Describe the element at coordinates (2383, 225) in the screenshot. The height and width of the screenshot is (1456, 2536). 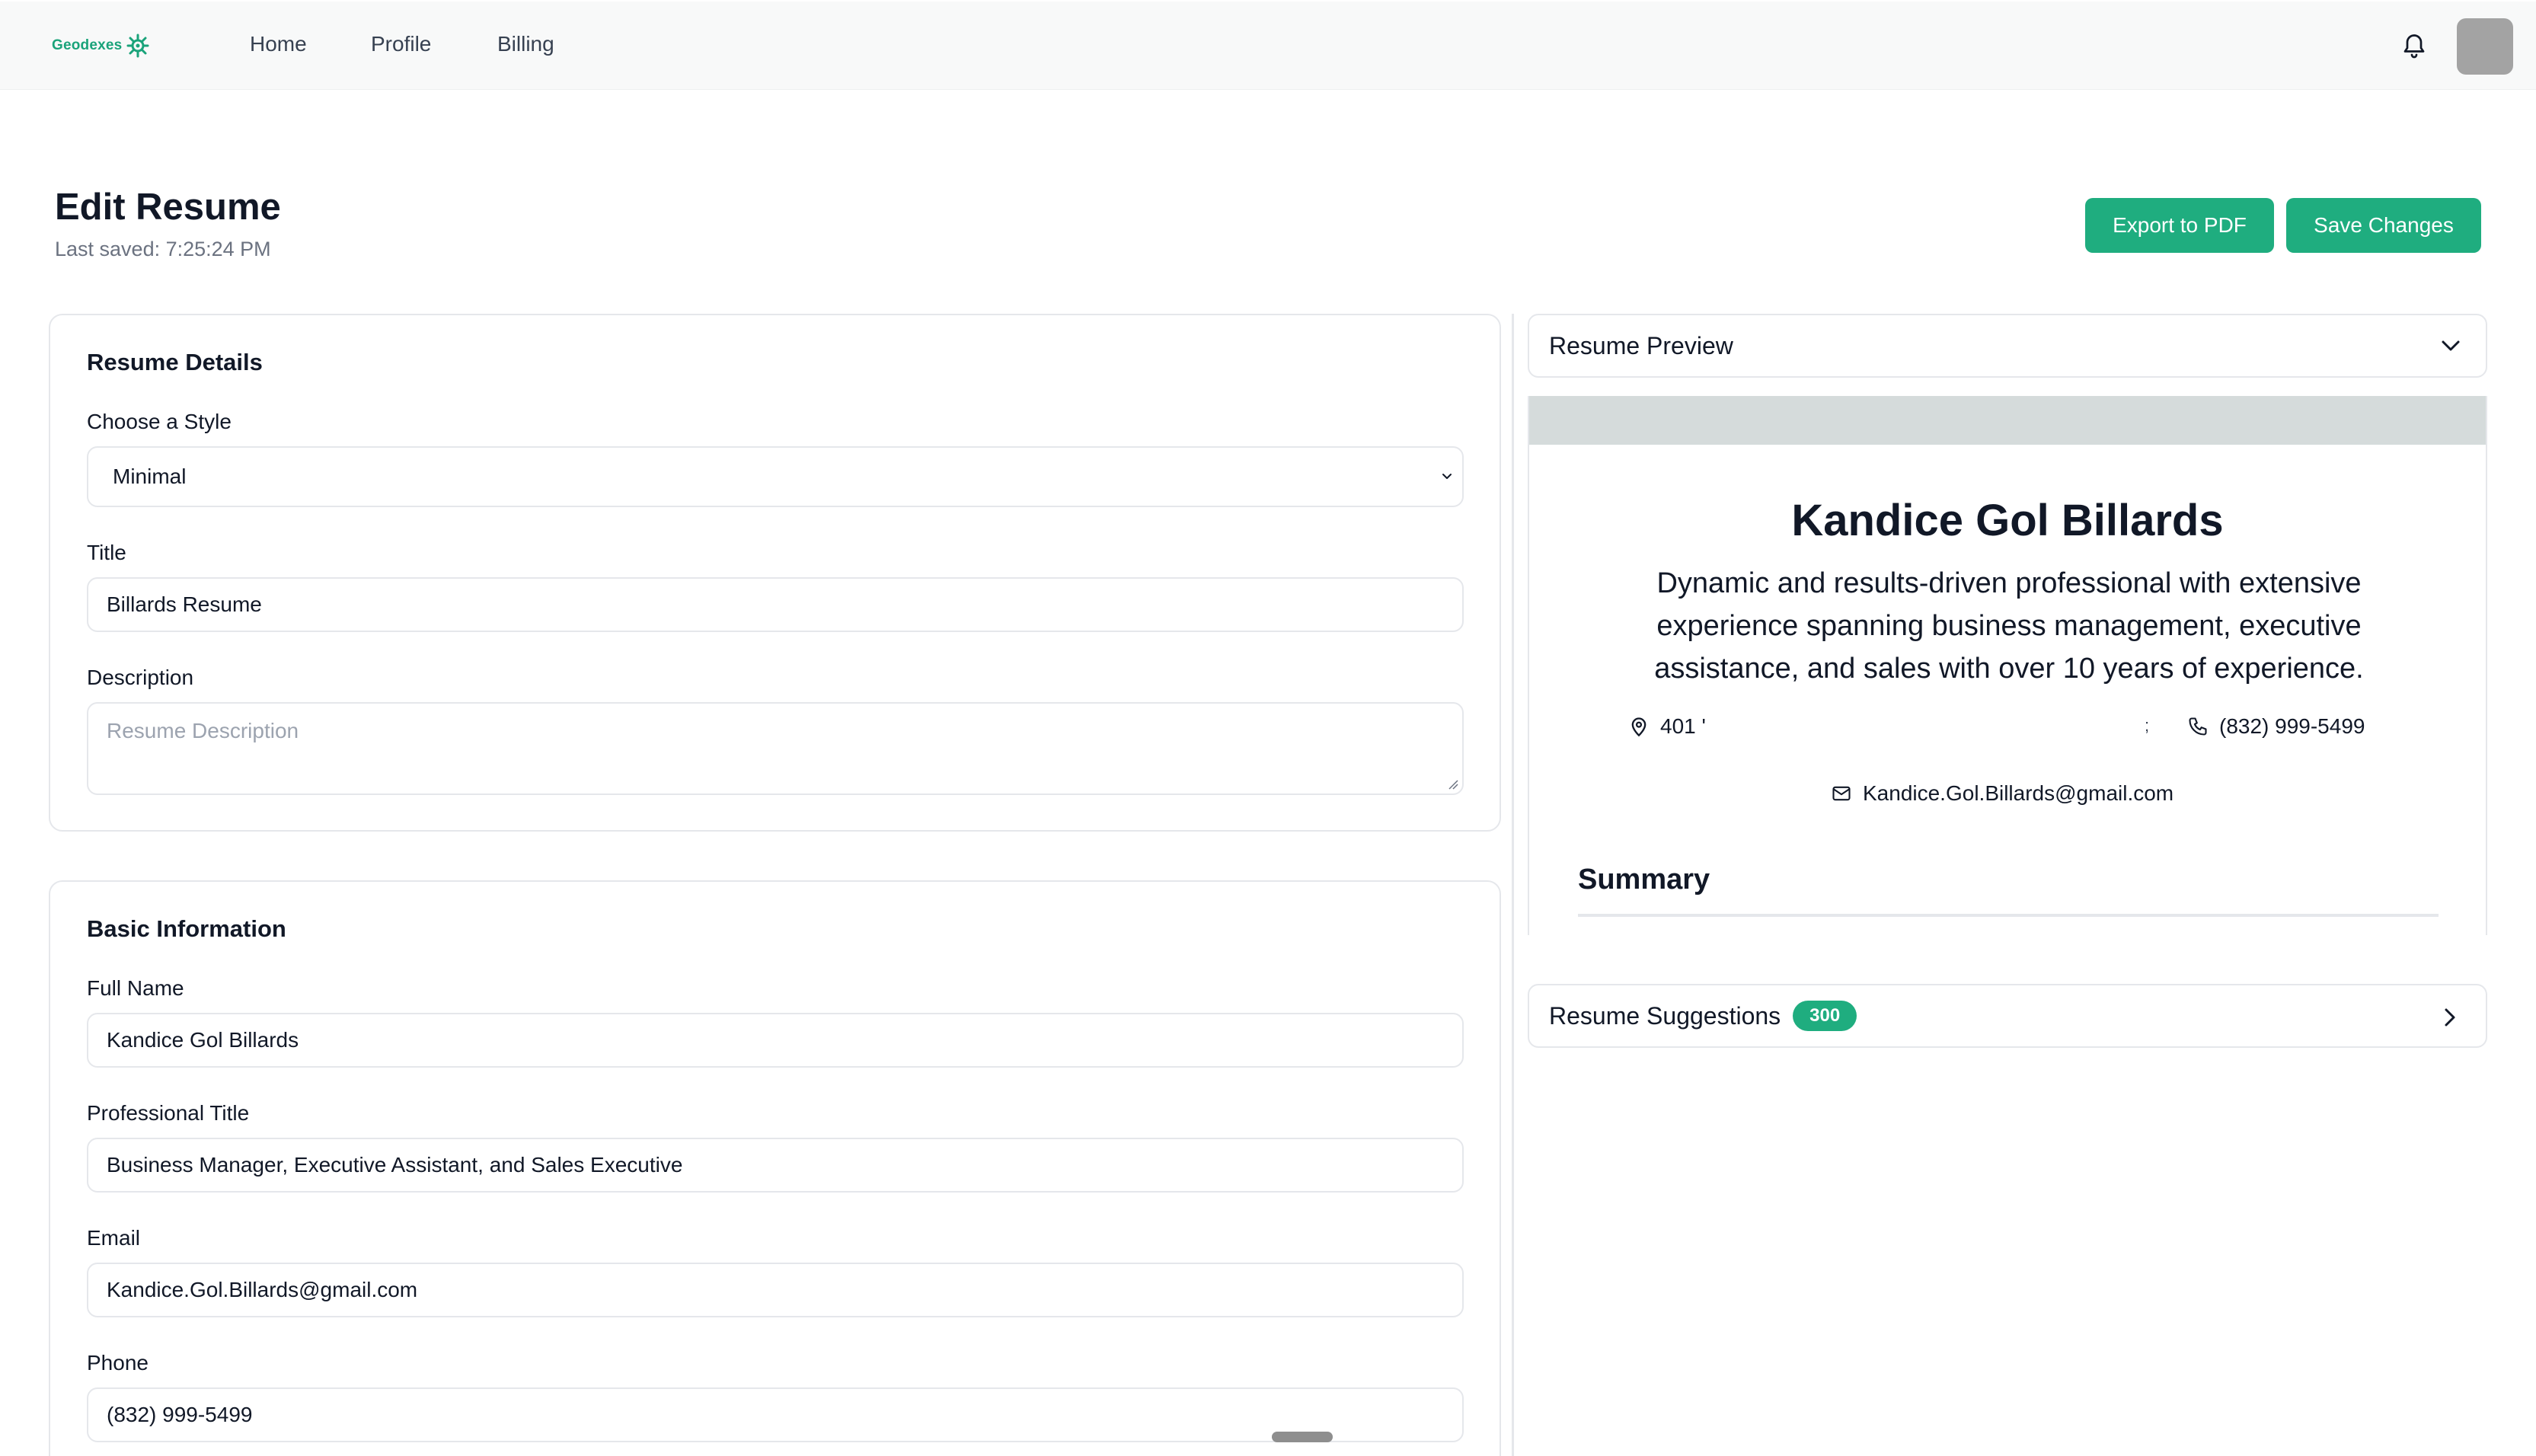
I see `save-changes-button: Save Changes` at that location.